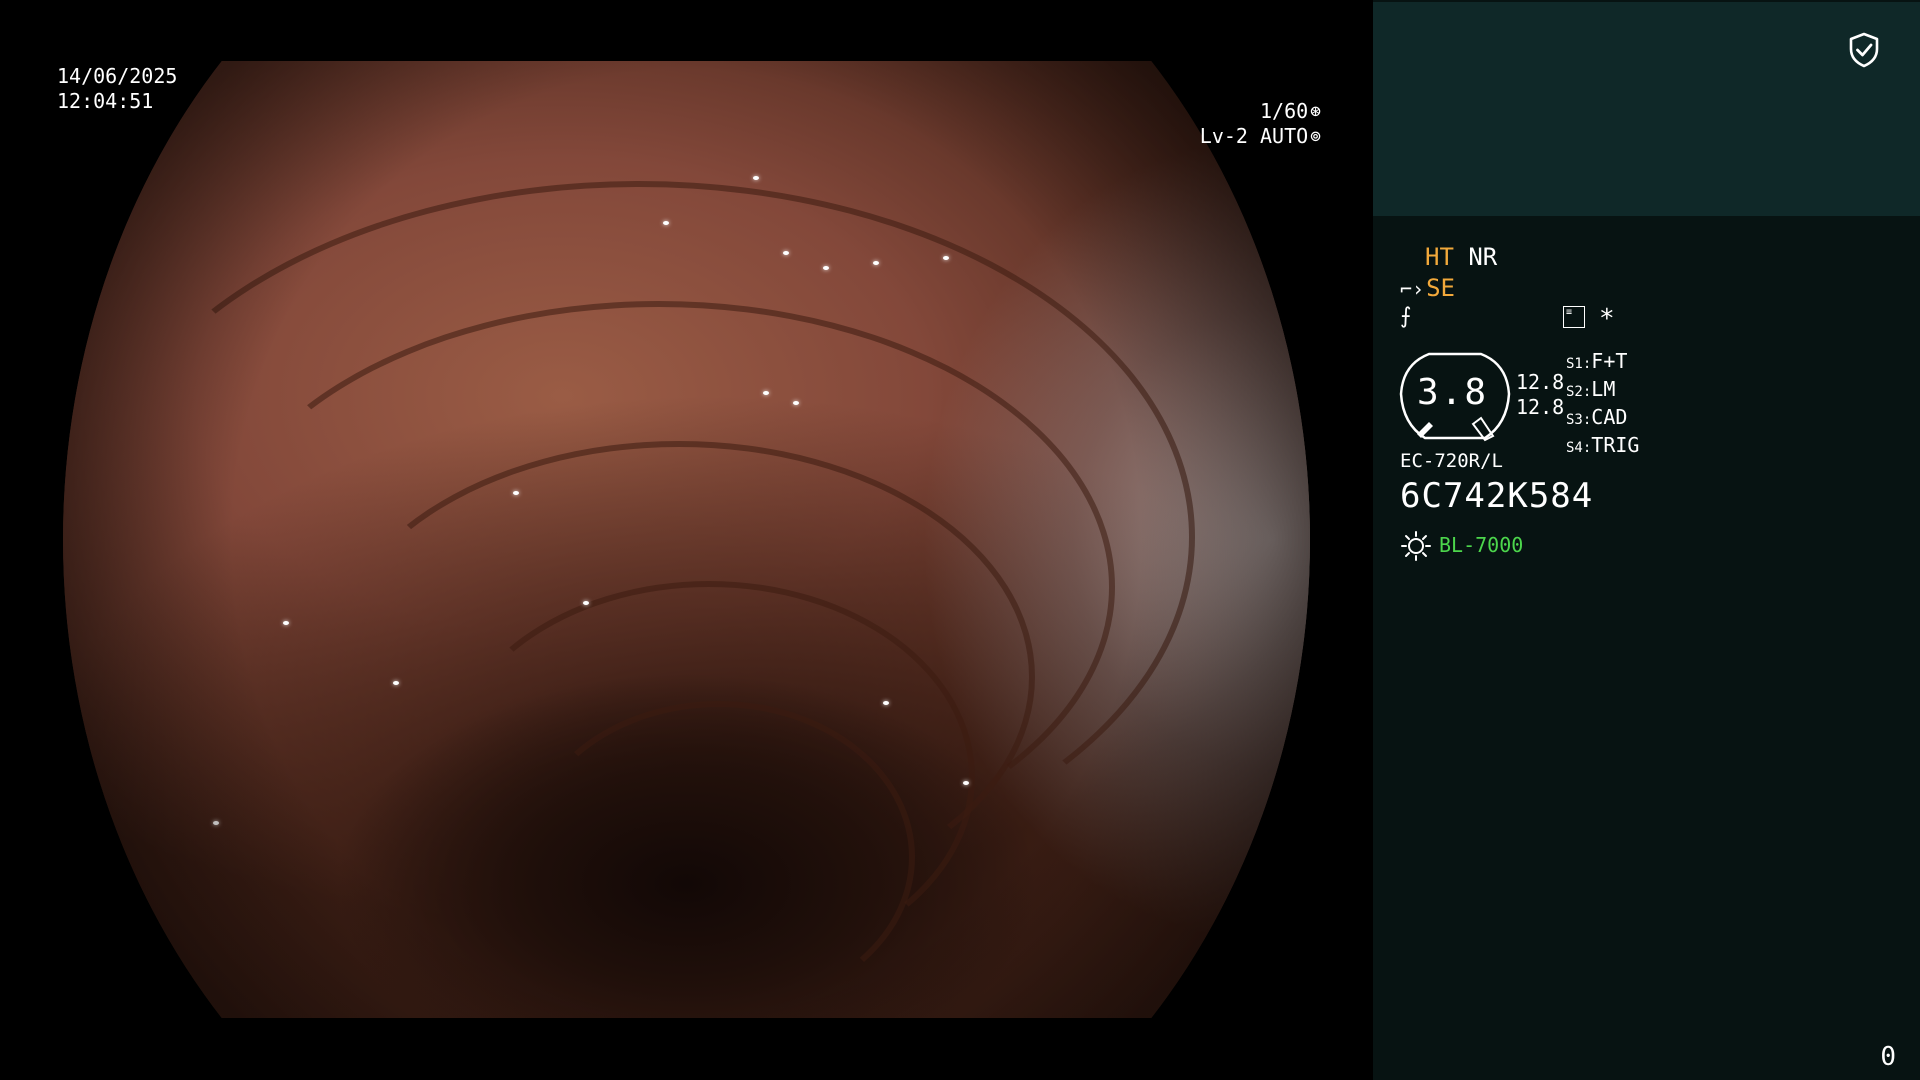  What do you see at coordinates (1574, 392) in the screenshot?
I see `switch-key: S2` at bounding box center [1574, 392].